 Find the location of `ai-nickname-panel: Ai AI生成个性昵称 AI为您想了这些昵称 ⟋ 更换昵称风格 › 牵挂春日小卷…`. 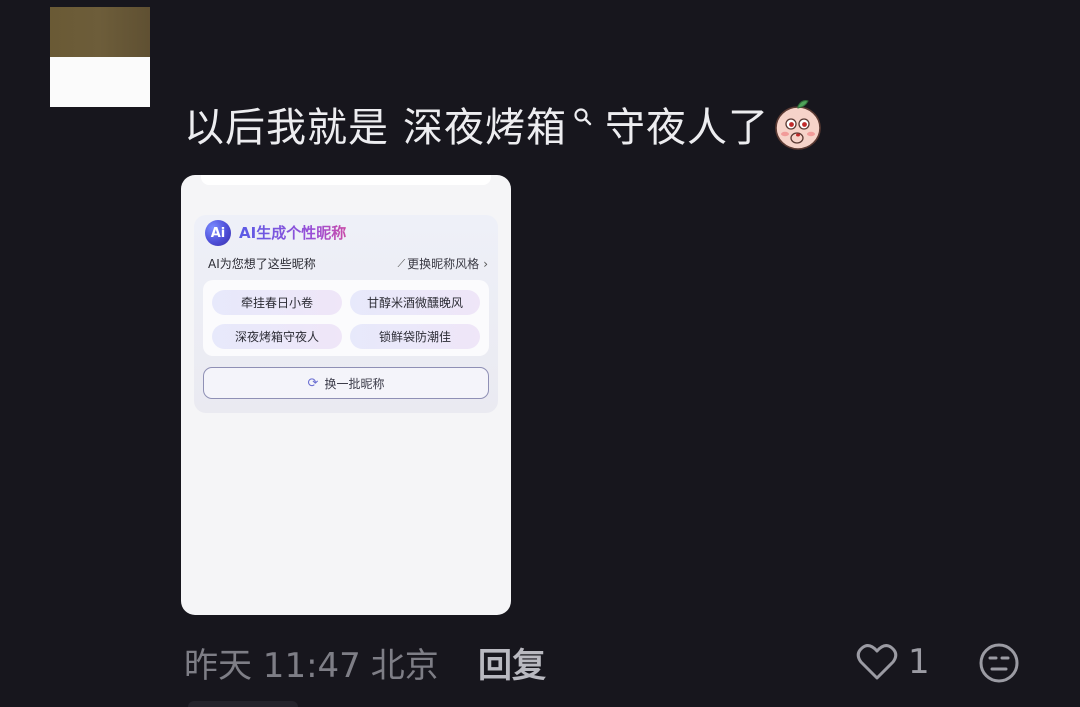

ai-nickname-panel: Ai AI生成个性昵称 AI为您想了这些昵称 ⟋ 更换昵称风格 › 牵挂春日小卷… is located at coordinates (346, 314).